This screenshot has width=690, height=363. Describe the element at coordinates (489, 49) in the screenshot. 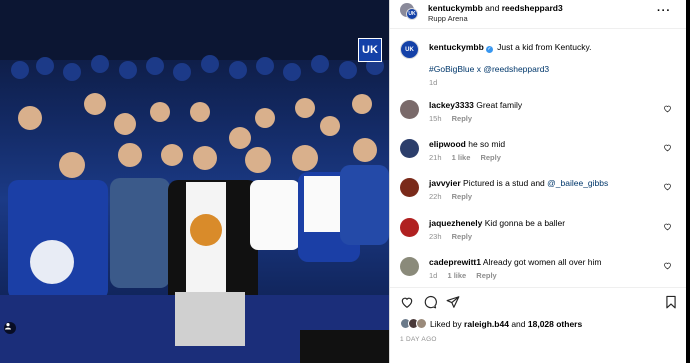

I see `verified-badge-icon: ✓` at that location.